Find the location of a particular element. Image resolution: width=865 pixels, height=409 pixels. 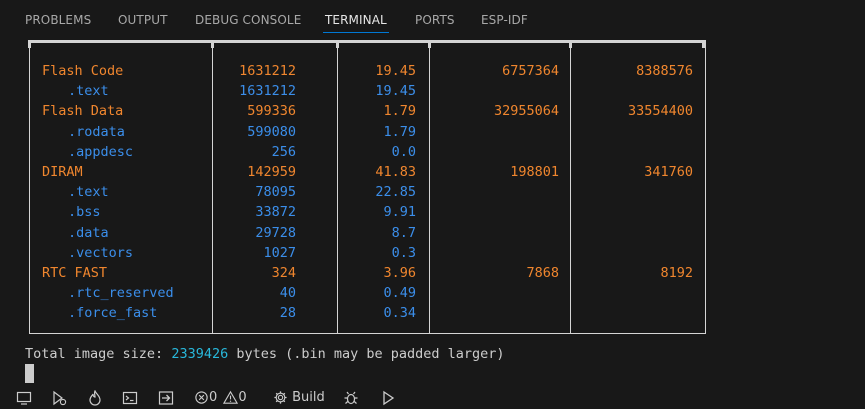

warning-icon is located at coordinates (231, 397).